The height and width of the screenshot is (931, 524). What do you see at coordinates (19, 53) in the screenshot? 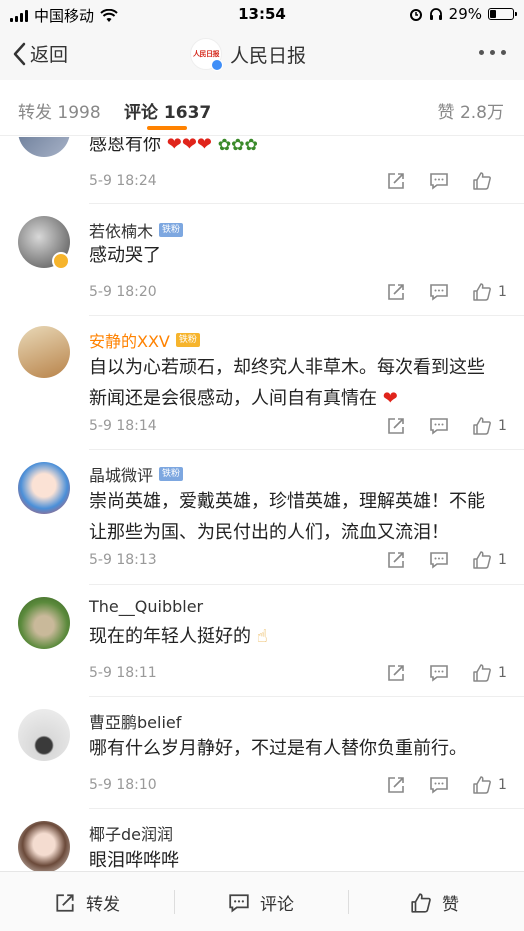
I see `chevron-left-icon` at bounding box center [19, 53].